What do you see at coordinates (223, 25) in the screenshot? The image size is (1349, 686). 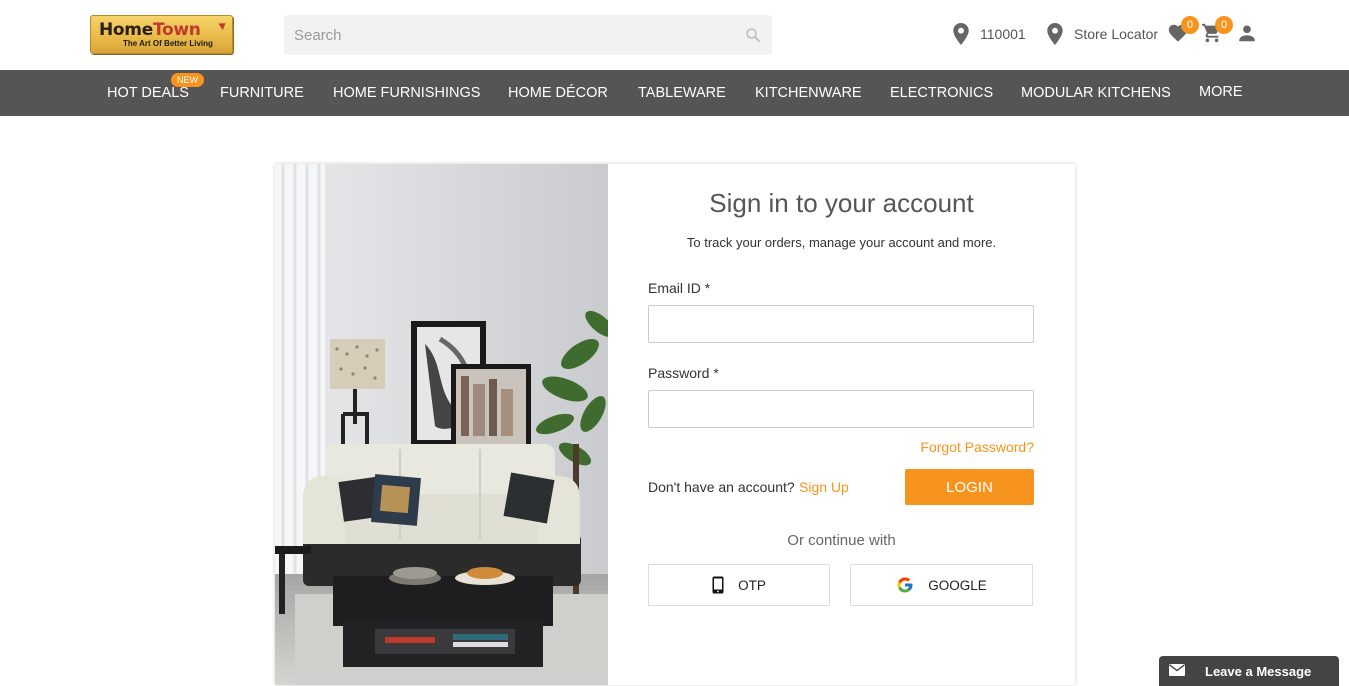 I see `logo-arrow-icon` at bounding box center [223, 25].